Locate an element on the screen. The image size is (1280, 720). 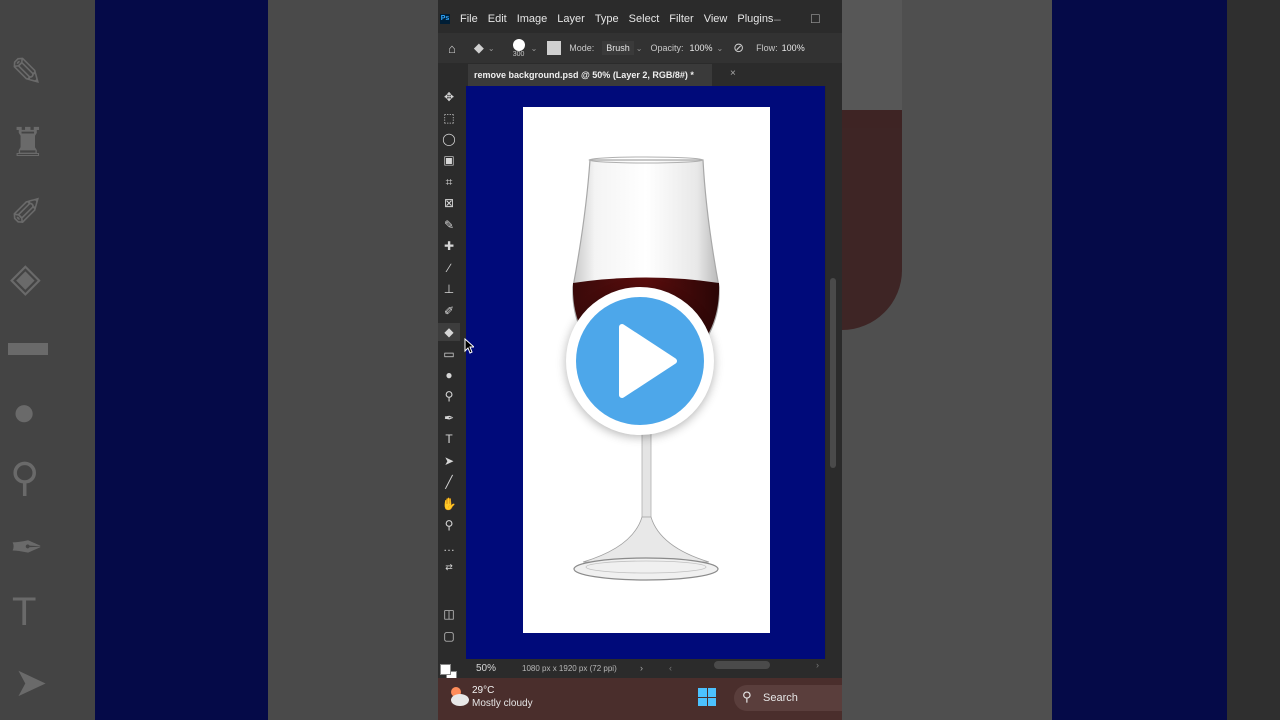
menu-image: Image is located at coordinates (532, 19).